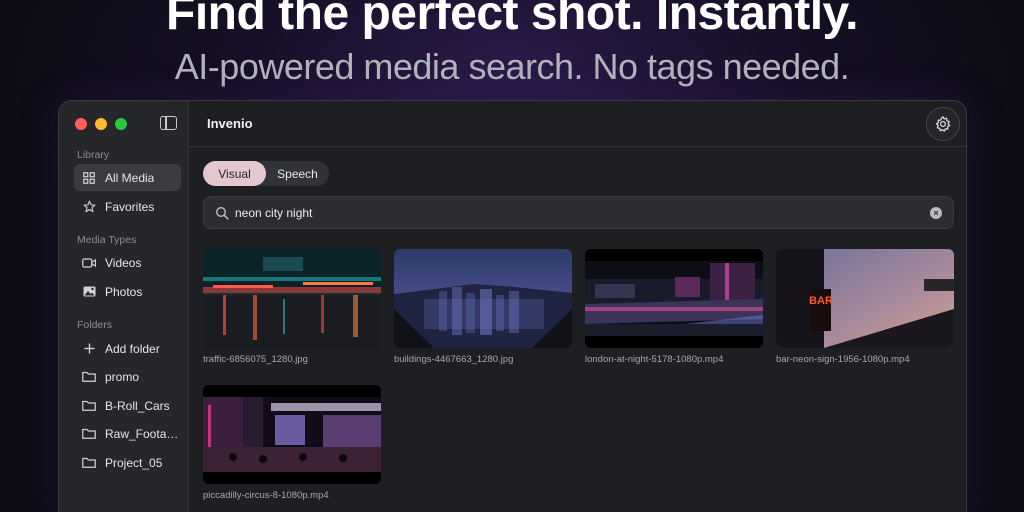  I want to click on sidebar-item-favorites: Favorites, so click(127, 206).